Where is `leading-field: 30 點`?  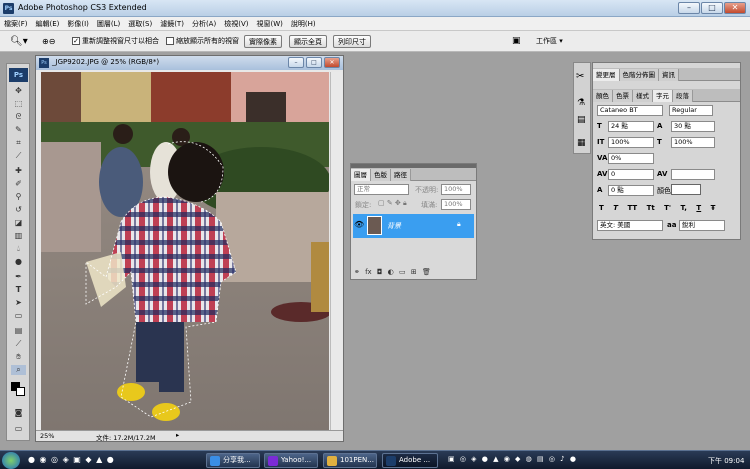
leading-field: 30 點 is located at coordinates (693, 126).